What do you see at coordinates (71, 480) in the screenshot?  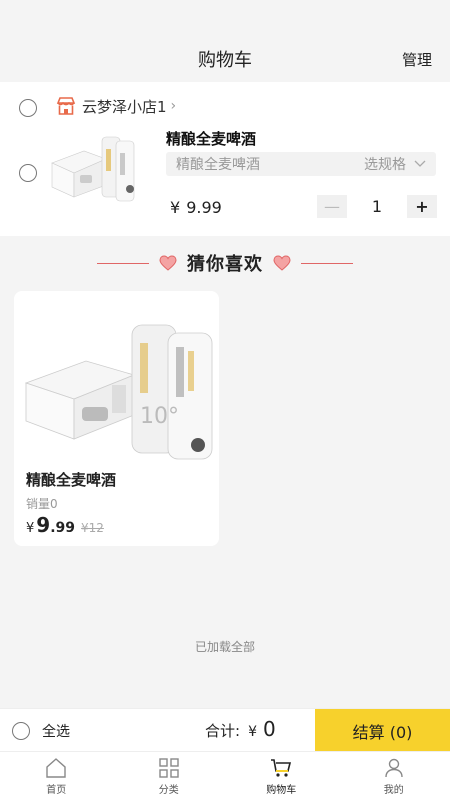 I see `product-name: 精酿全麦啤酒` at bounding box center [71, 480].